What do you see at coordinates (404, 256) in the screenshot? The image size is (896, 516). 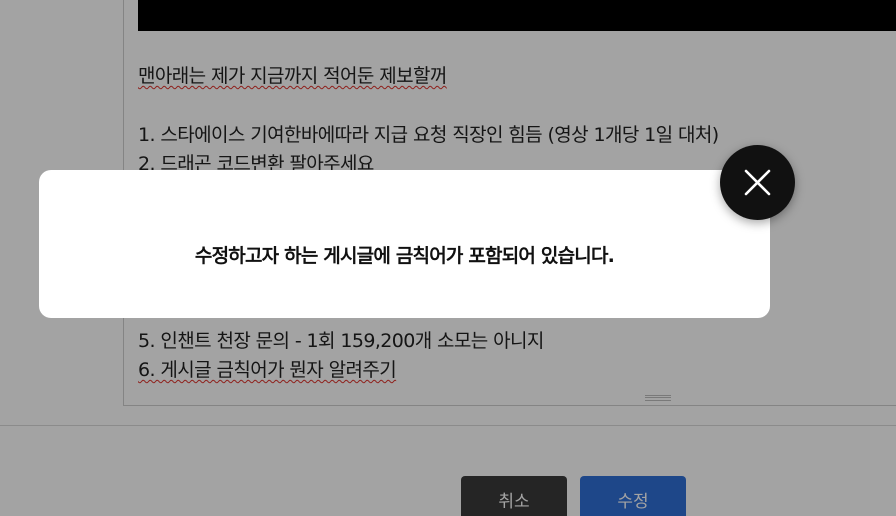 I see `alert-message: 수정하고자 하는 게시글에 금칙어가 포함되어 있습니다.` at bounding box center [404, 256].